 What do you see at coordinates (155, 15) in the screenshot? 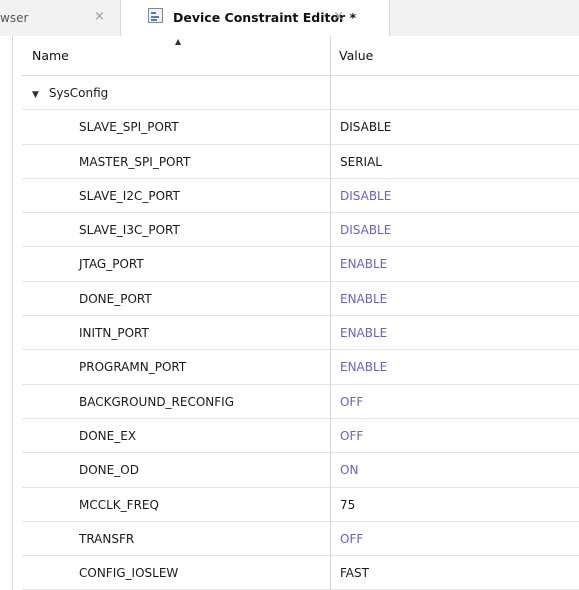
I see `constraint-editor-icon` at bounding box center [155, 15].